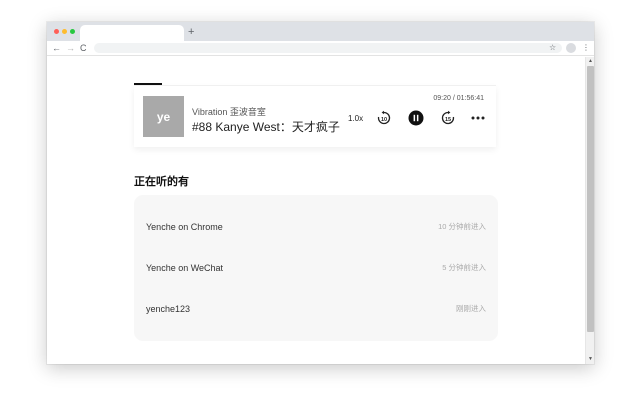  What do you see at coordinates (185, 268) in the screenshot?
I see `listener-name: Yenche on WeChat` at bounding box center [185, 268].